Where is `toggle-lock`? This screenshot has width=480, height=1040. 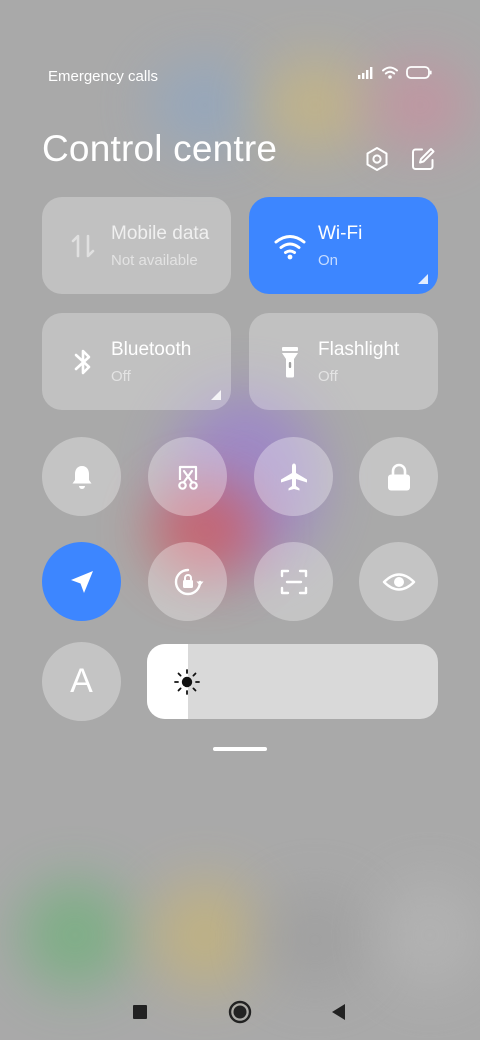
toggle-lock is located at coordinates (398, 476).